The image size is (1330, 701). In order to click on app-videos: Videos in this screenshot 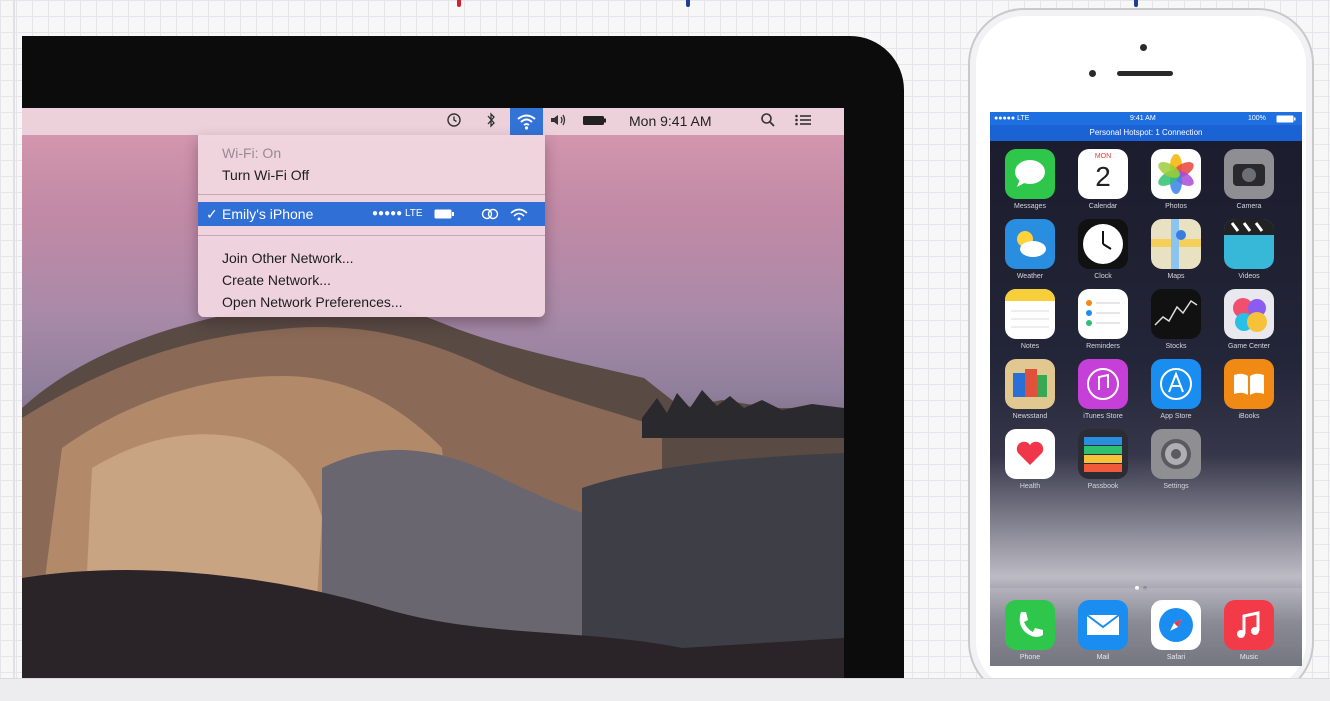, I will do `click(1249, 255)`.